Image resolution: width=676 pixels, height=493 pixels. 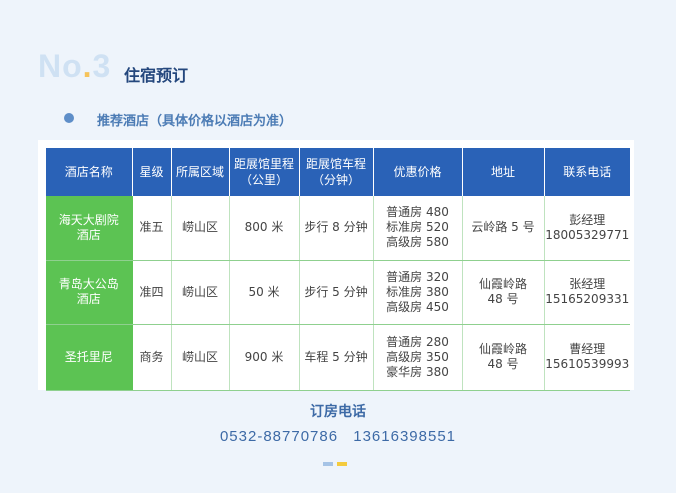 I want to click on drive-time-cell: 车程 5 分钟, so click(x=336, y=357).